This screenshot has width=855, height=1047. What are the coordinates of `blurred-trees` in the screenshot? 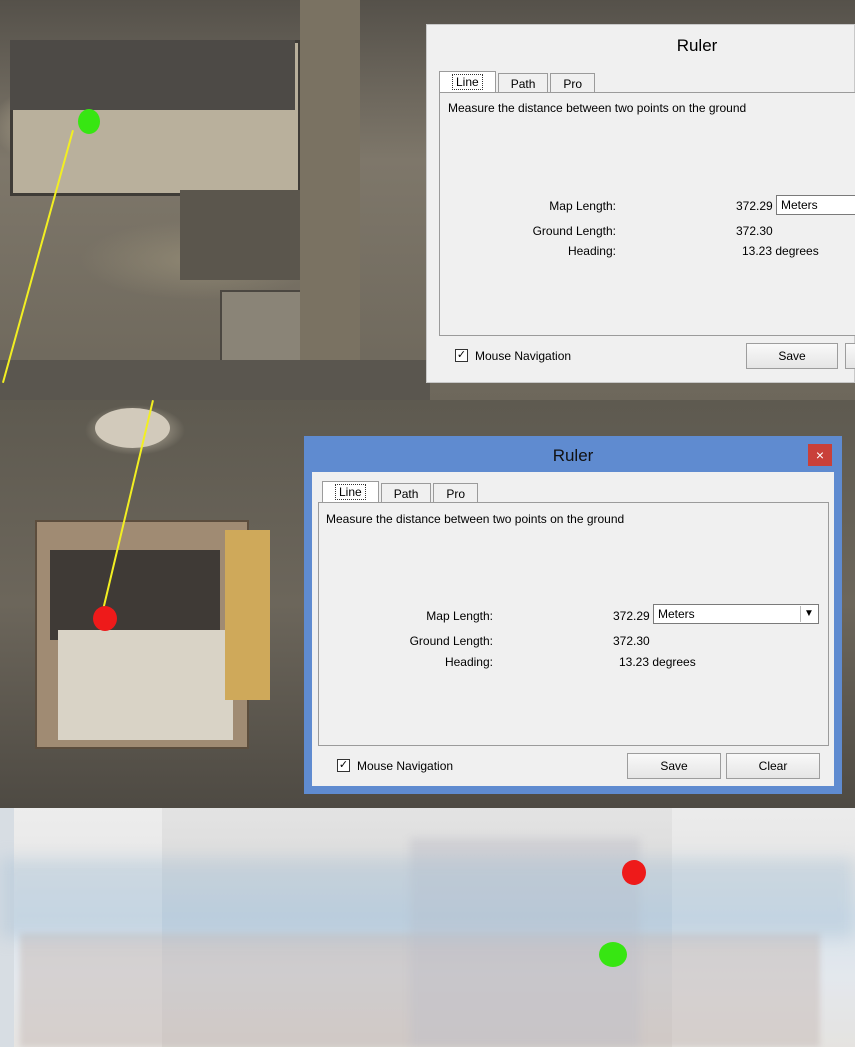 It's located at (427, 898).